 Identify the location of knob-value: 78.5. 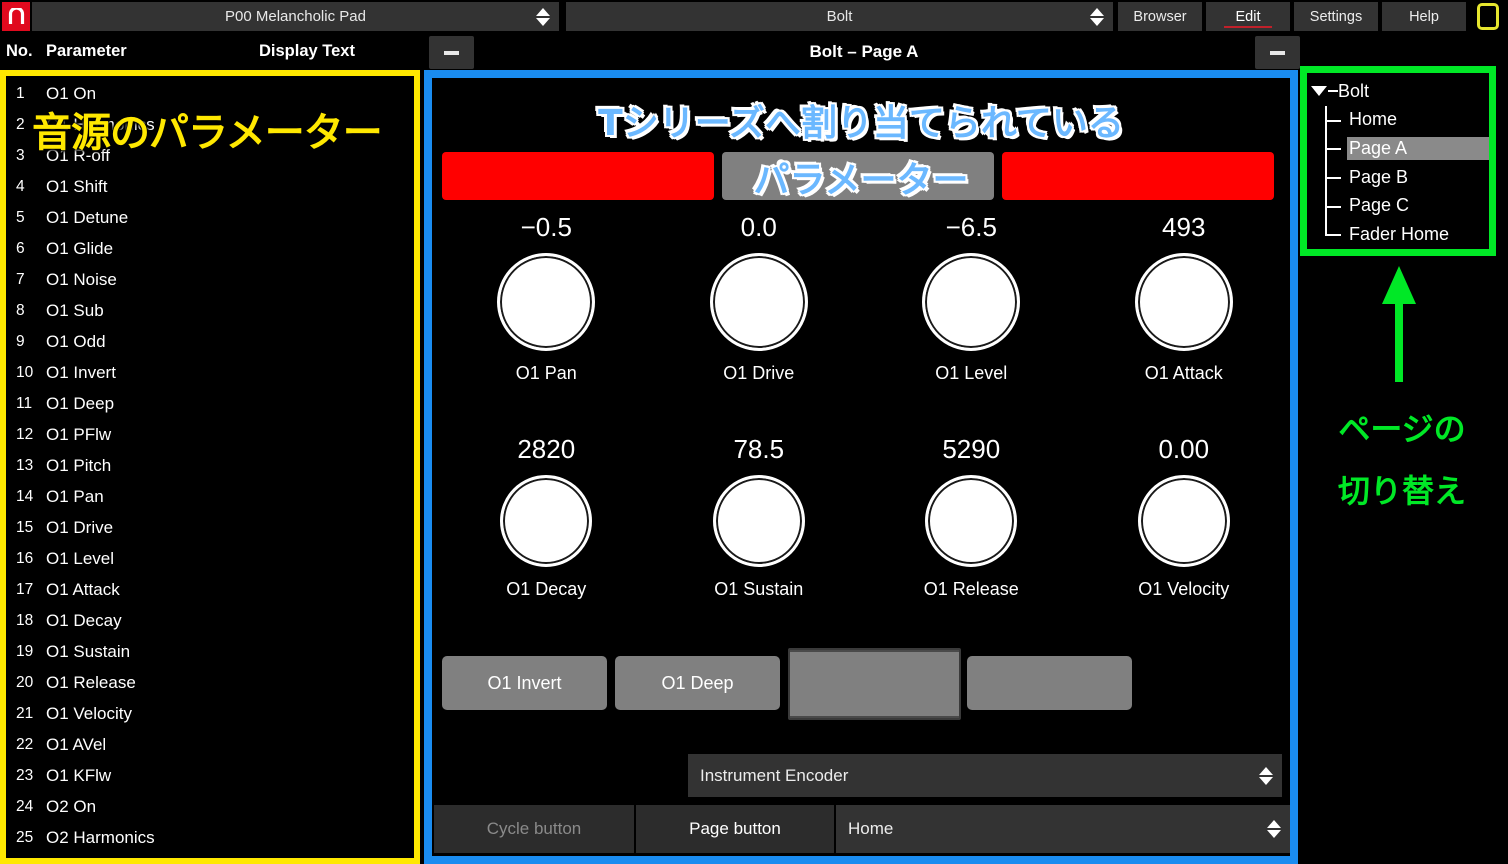
(759, 449).